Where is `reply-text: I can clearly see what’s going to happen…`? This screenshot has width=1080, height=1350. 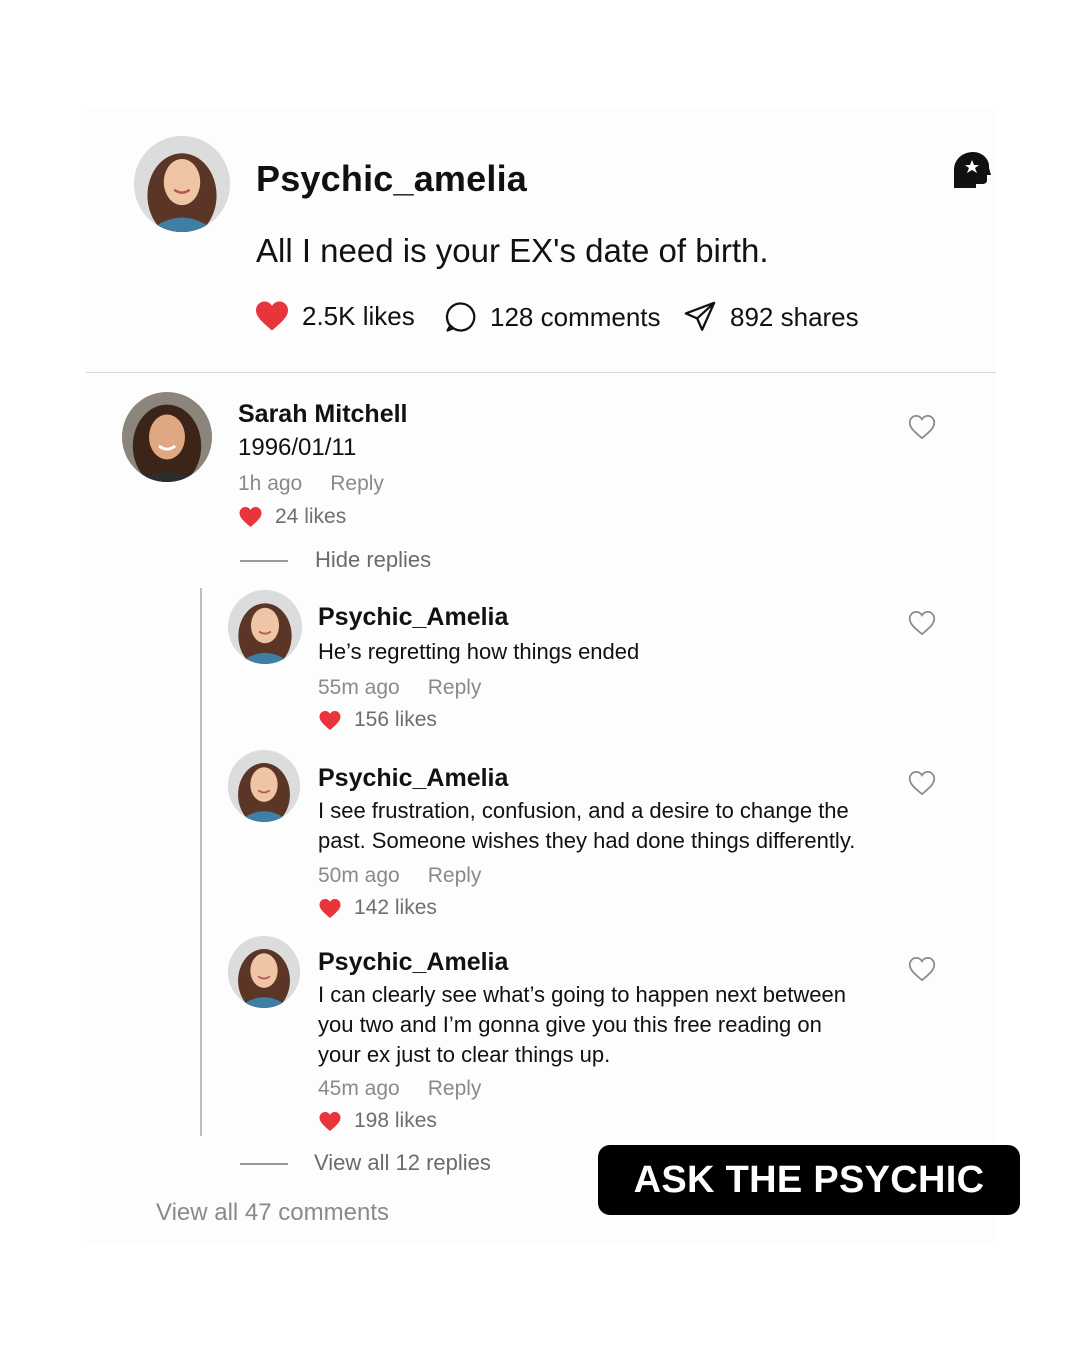
reply-text: I can clearly see what’s going to happen… is located at coordinates (582, 1024).